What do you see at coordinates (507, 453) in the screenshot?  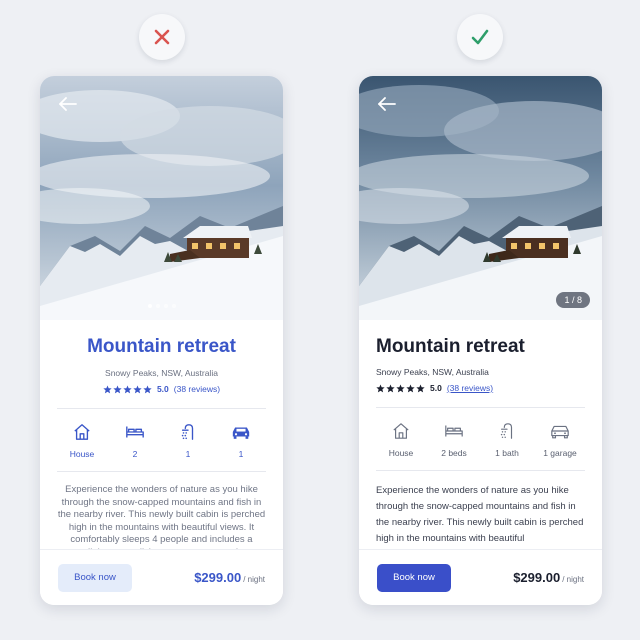 I see `amenity-label: 1 bath` at bounding box center [507, 453].